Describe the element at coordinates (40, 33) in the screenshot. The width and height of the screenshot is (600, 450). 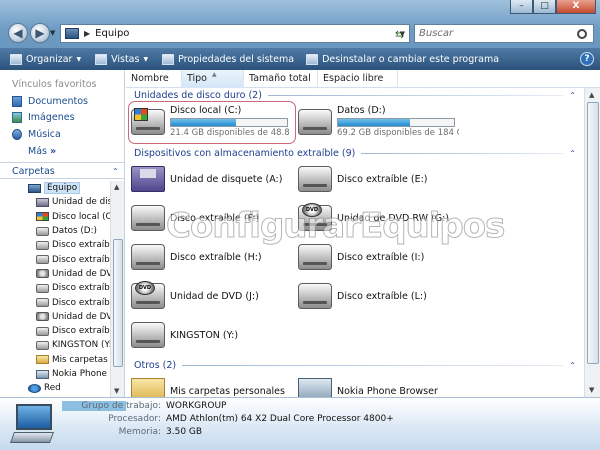
I see `forward-button: ▶` at that location.